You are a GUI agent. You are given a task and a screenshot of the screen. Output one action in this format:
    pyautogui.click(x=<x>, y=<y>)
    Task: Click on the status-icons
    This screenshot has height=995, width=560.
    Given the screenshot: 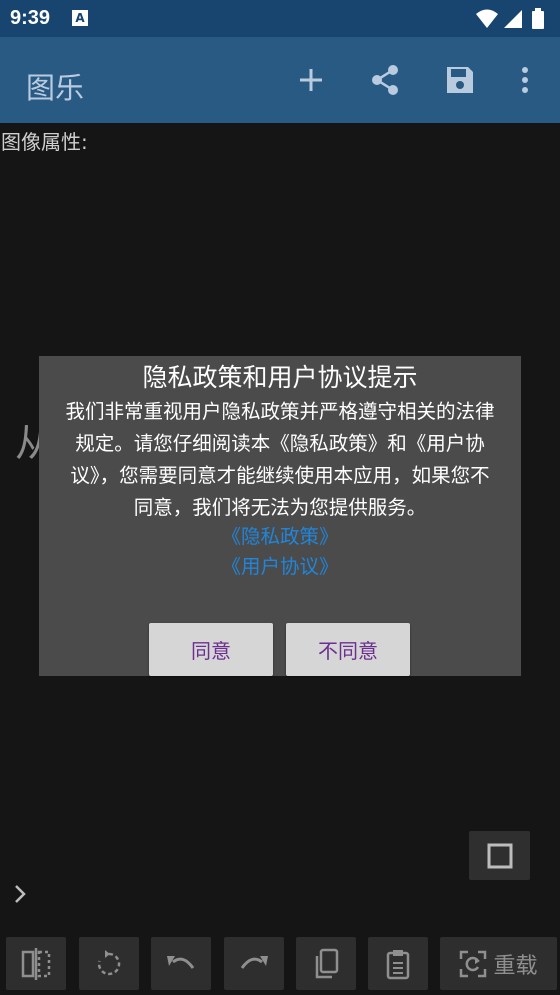 What is the action you would take?
    pyautogui.click(x=512, y=19)
    